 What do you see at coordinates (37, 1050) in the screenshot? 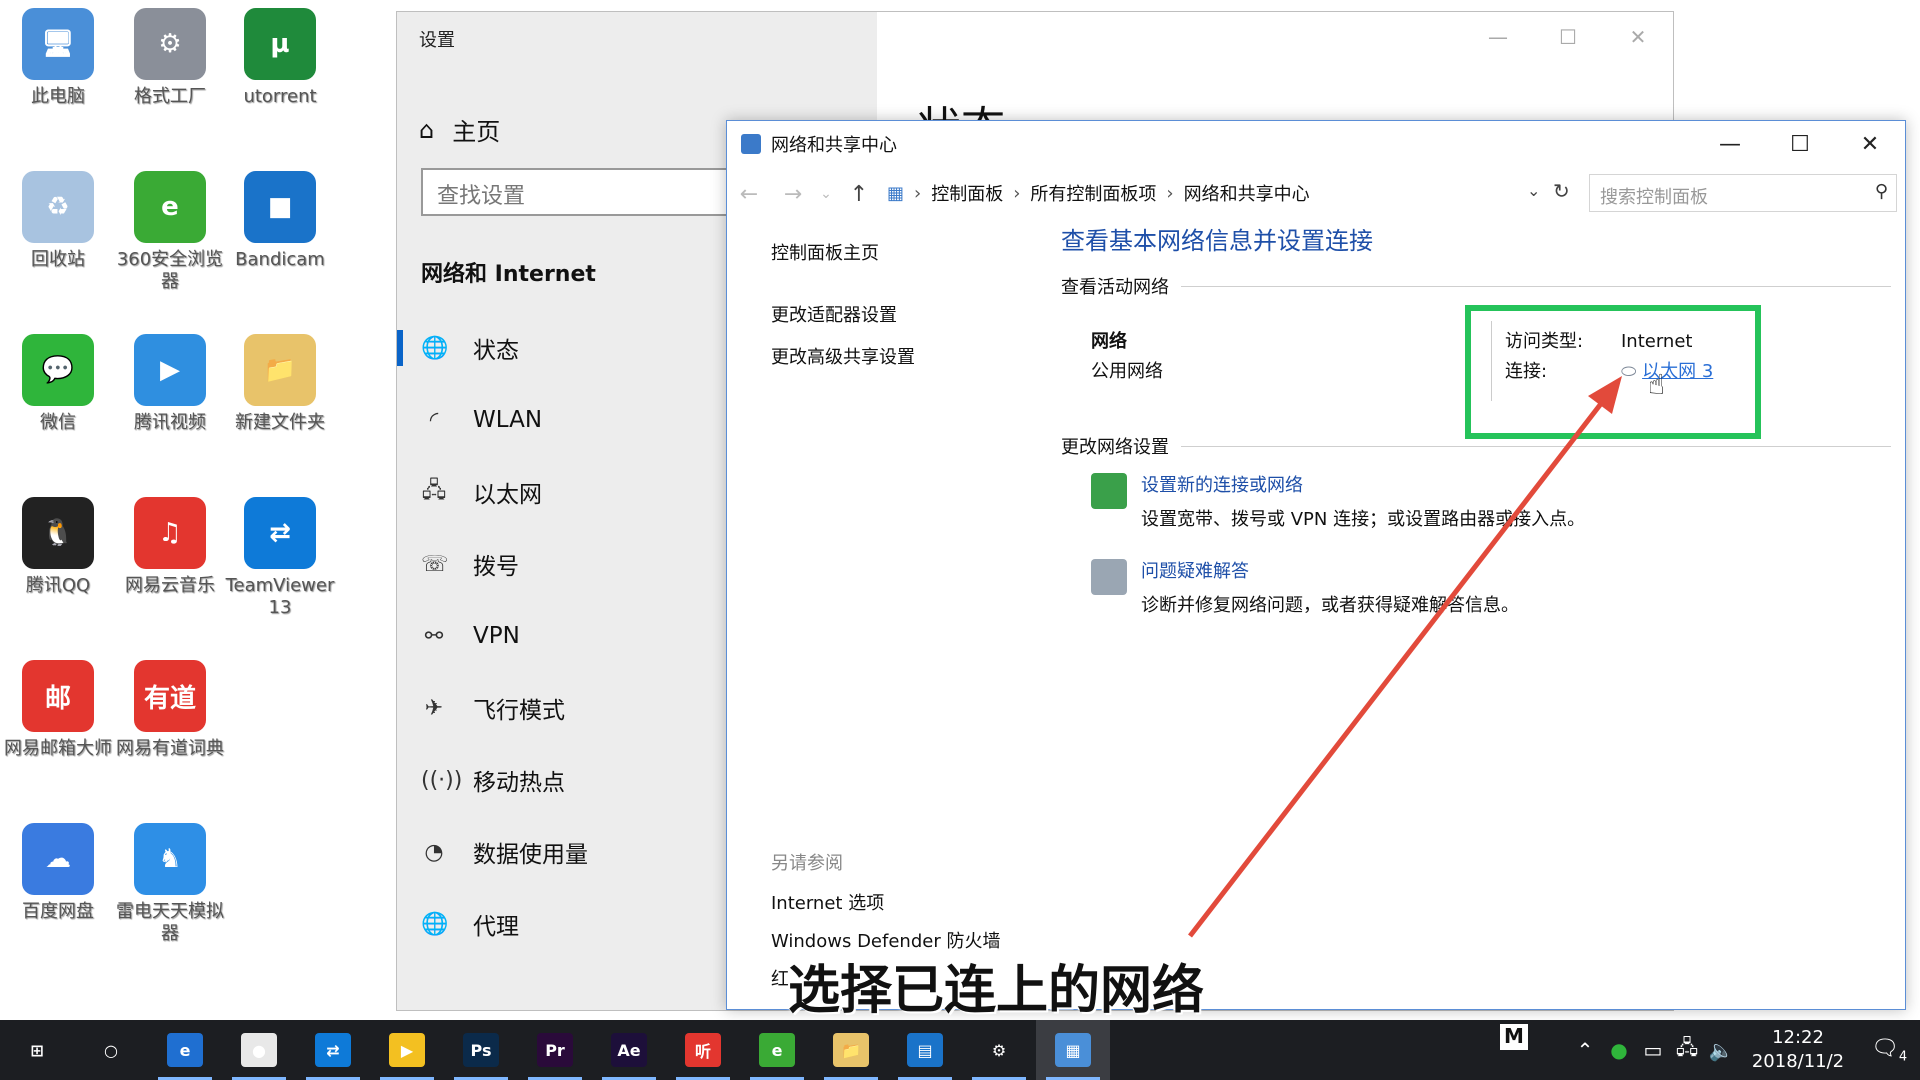
I see `start-button: ⊞` at bounding box center [37, 1050].